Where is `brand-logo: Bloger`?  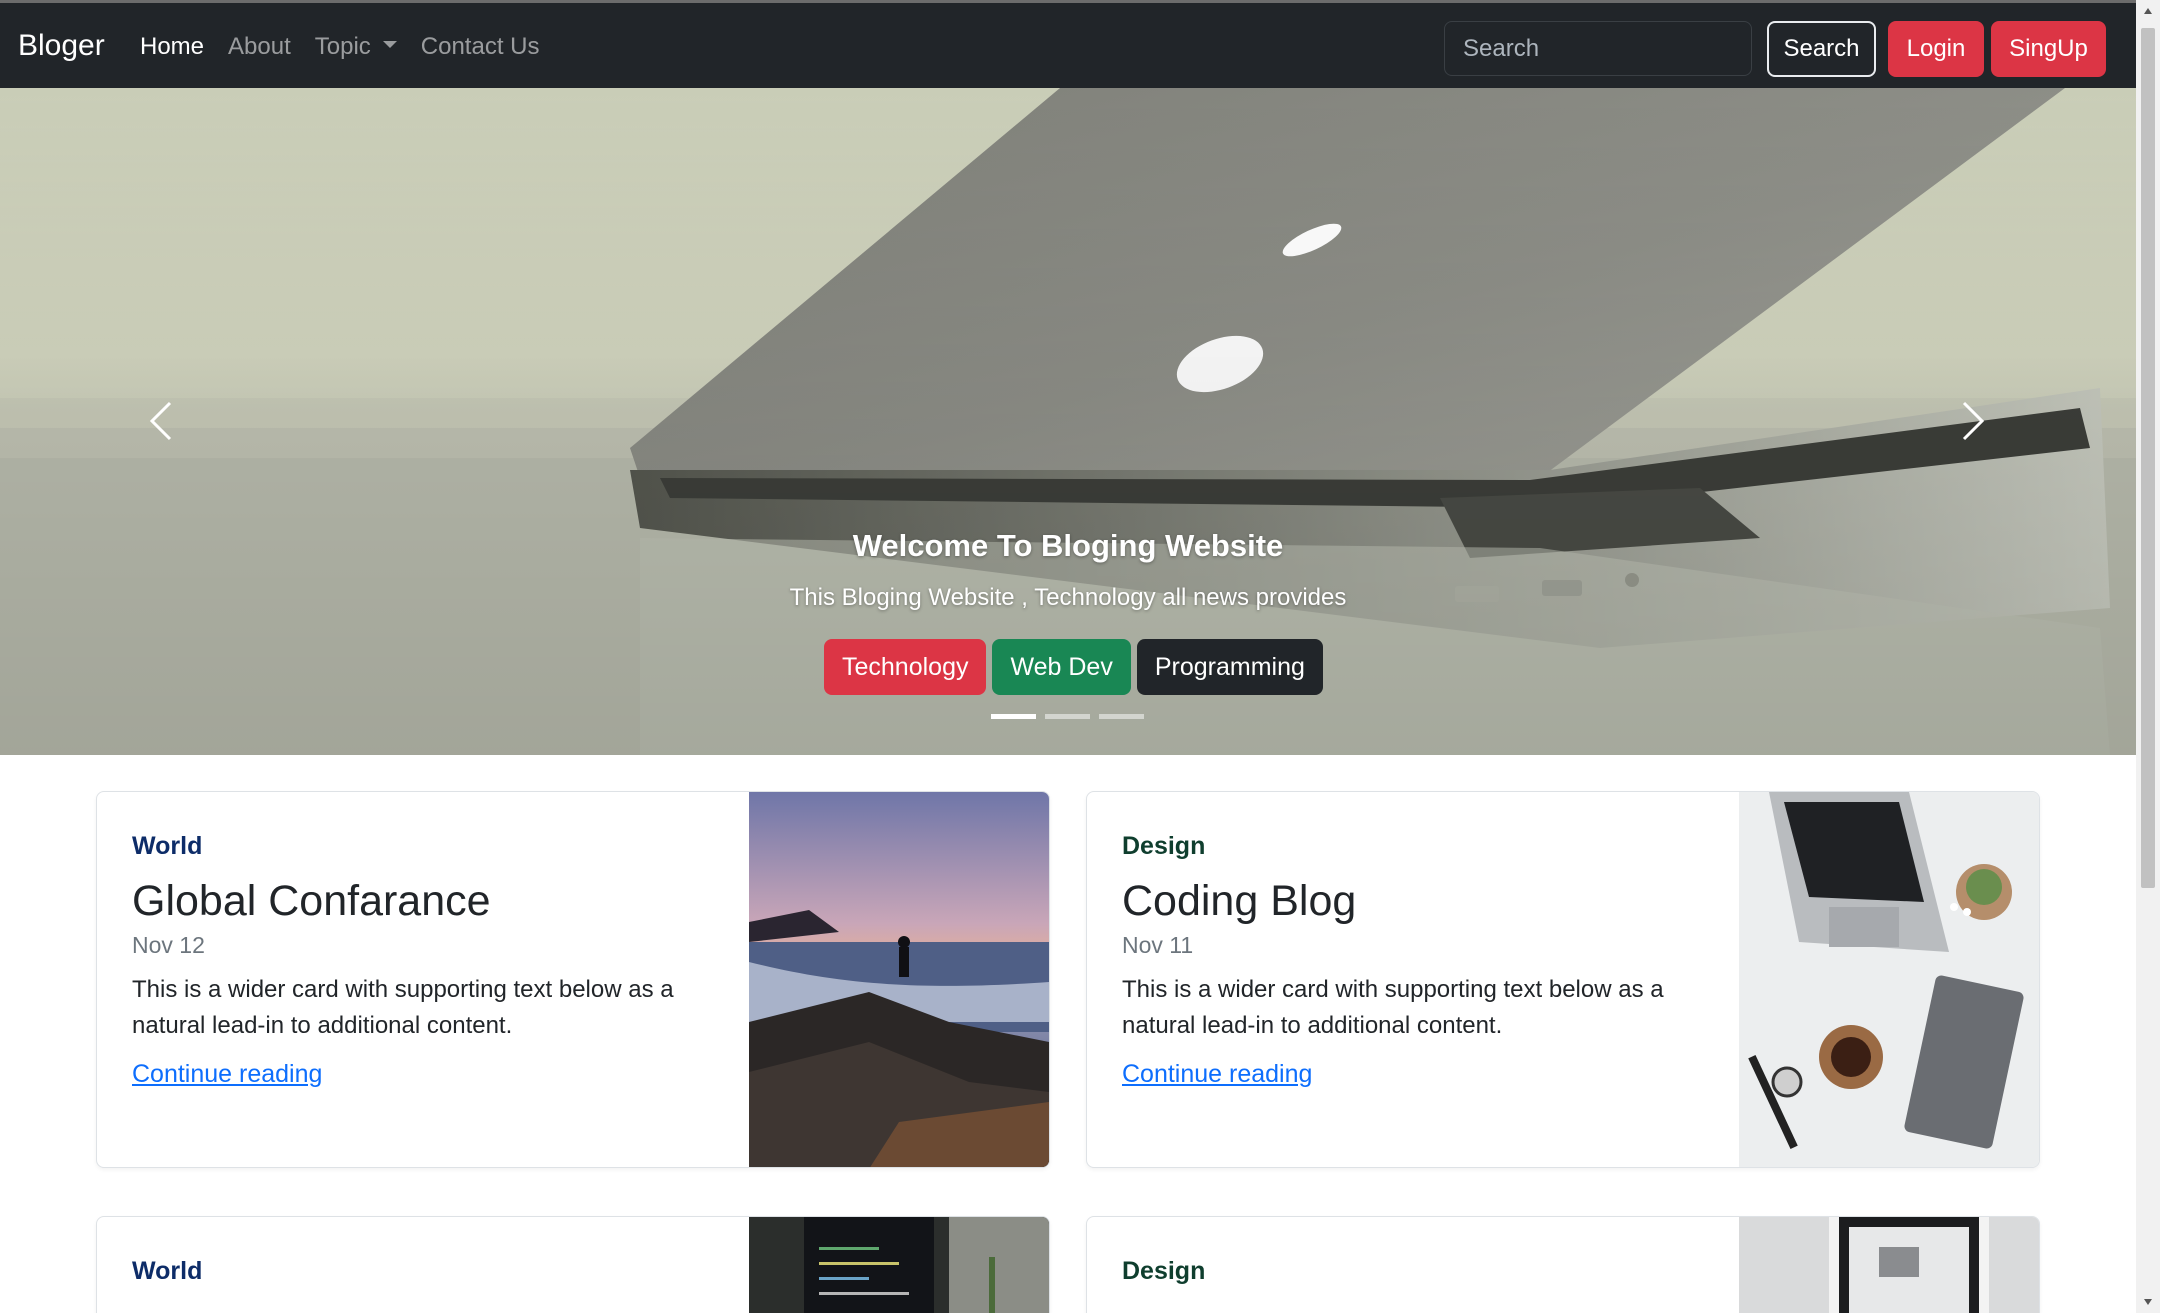 brand-logo: Bloger is located at coordinates (61, 46).